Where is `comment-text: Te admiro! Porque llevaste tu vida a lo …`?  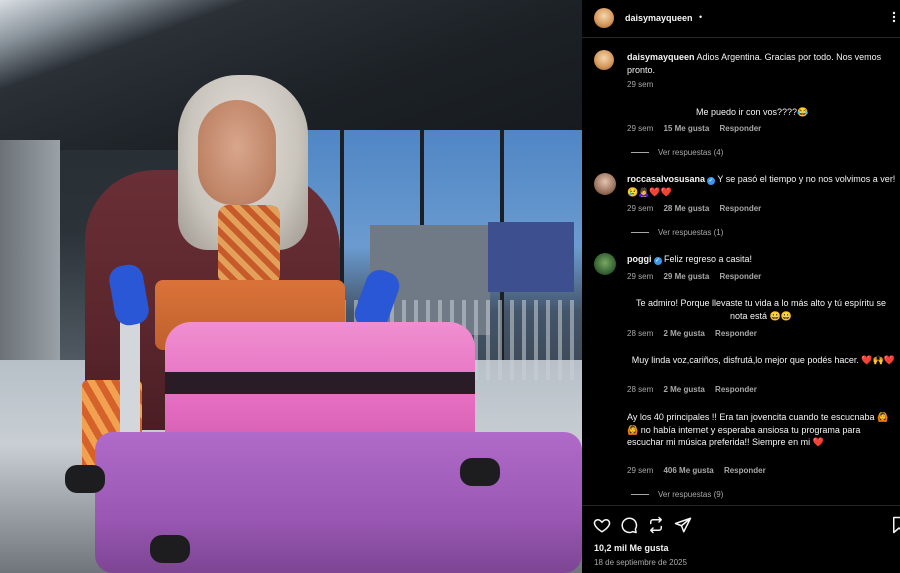
comment-text: Te admiro! Porque llevaste tu vida a lo … is located at coordinates (761, 309).